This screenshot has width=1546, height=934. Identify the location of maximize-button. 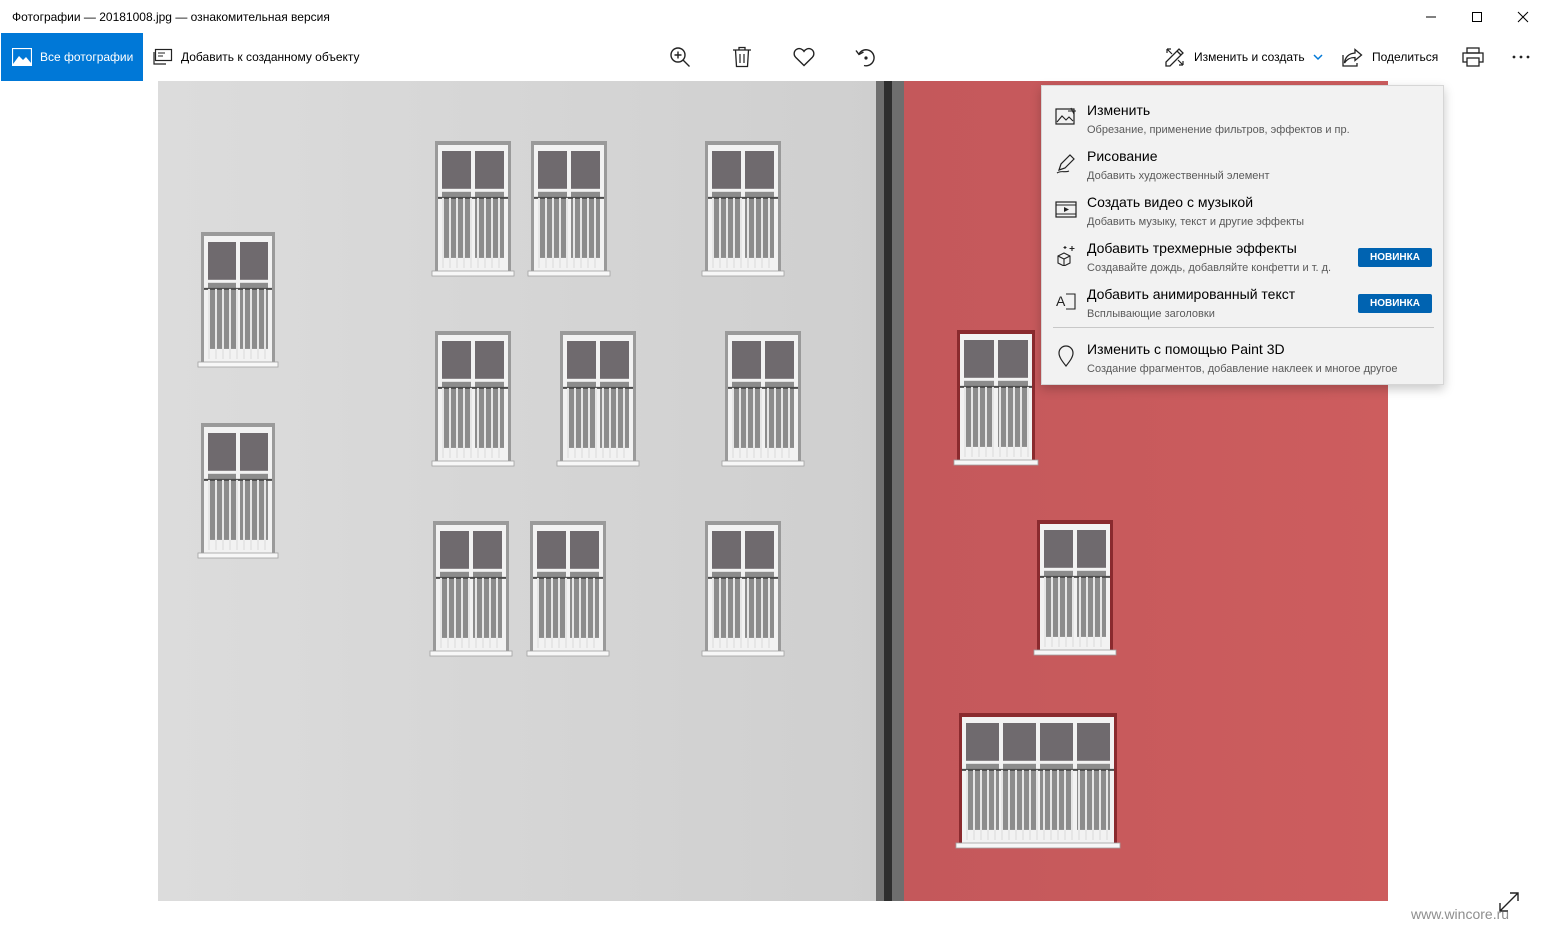
(1477, 16).